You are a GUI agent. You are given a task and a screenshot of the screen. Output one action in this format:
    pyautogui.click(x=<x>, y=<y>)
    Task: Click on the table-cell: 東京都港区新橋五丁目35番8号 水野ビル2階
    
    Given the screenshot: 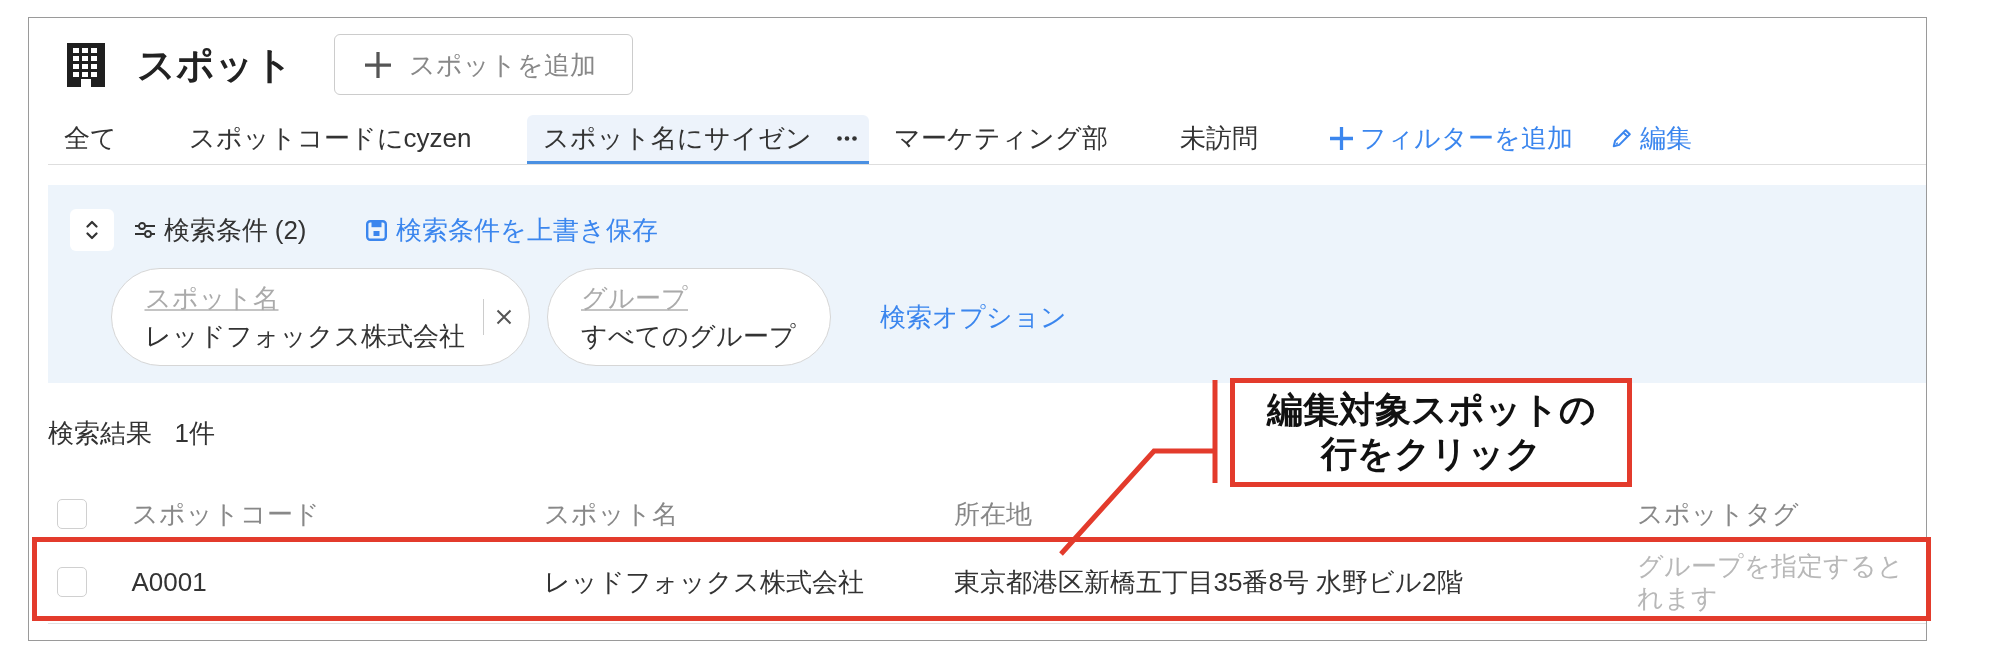 What is the action you would take?
    pyautogui.click(x=1208, y=582)
    